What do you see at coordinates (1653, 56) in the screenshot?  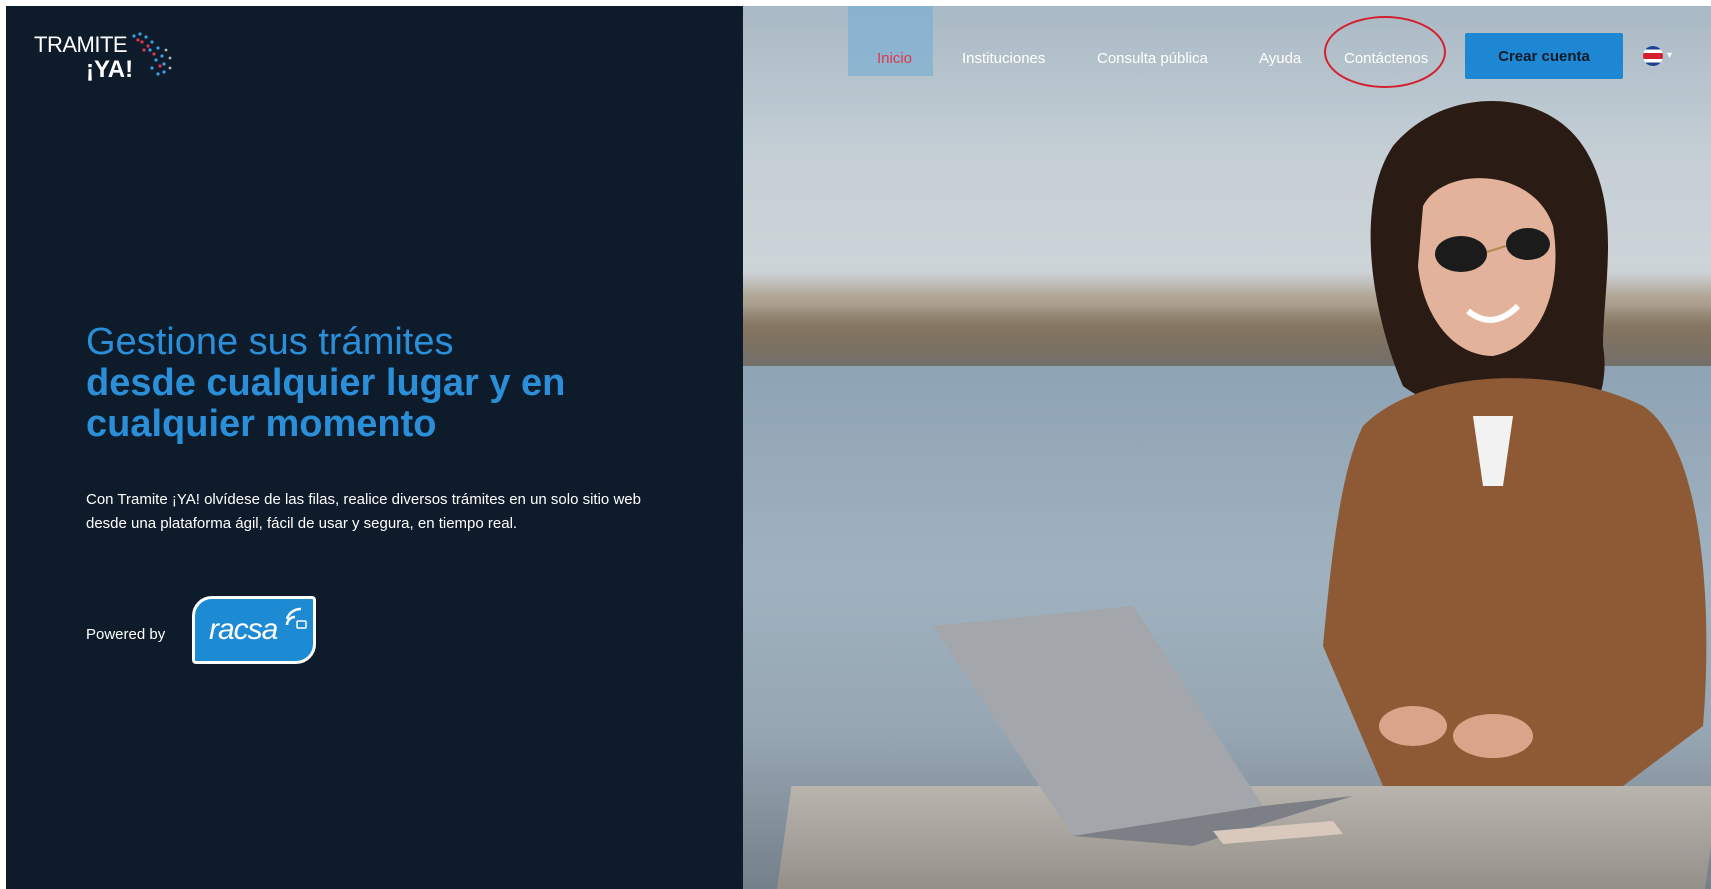 I see `costa-rica-flag-icon` at bounding box center [1653, 56].